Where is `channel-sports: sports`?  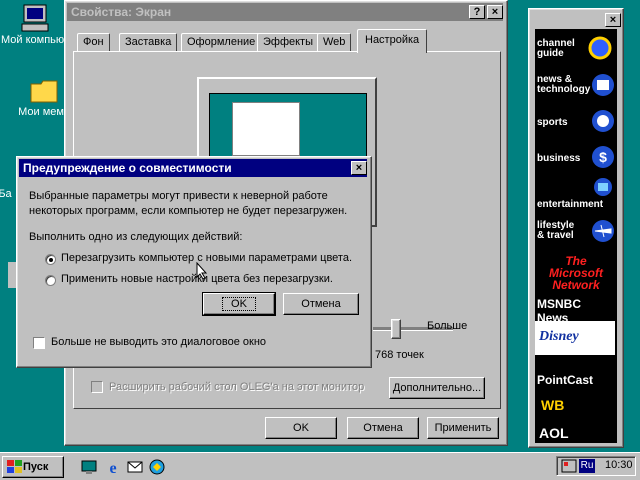
channel-sports: sports is located at coordinates (575, 122).